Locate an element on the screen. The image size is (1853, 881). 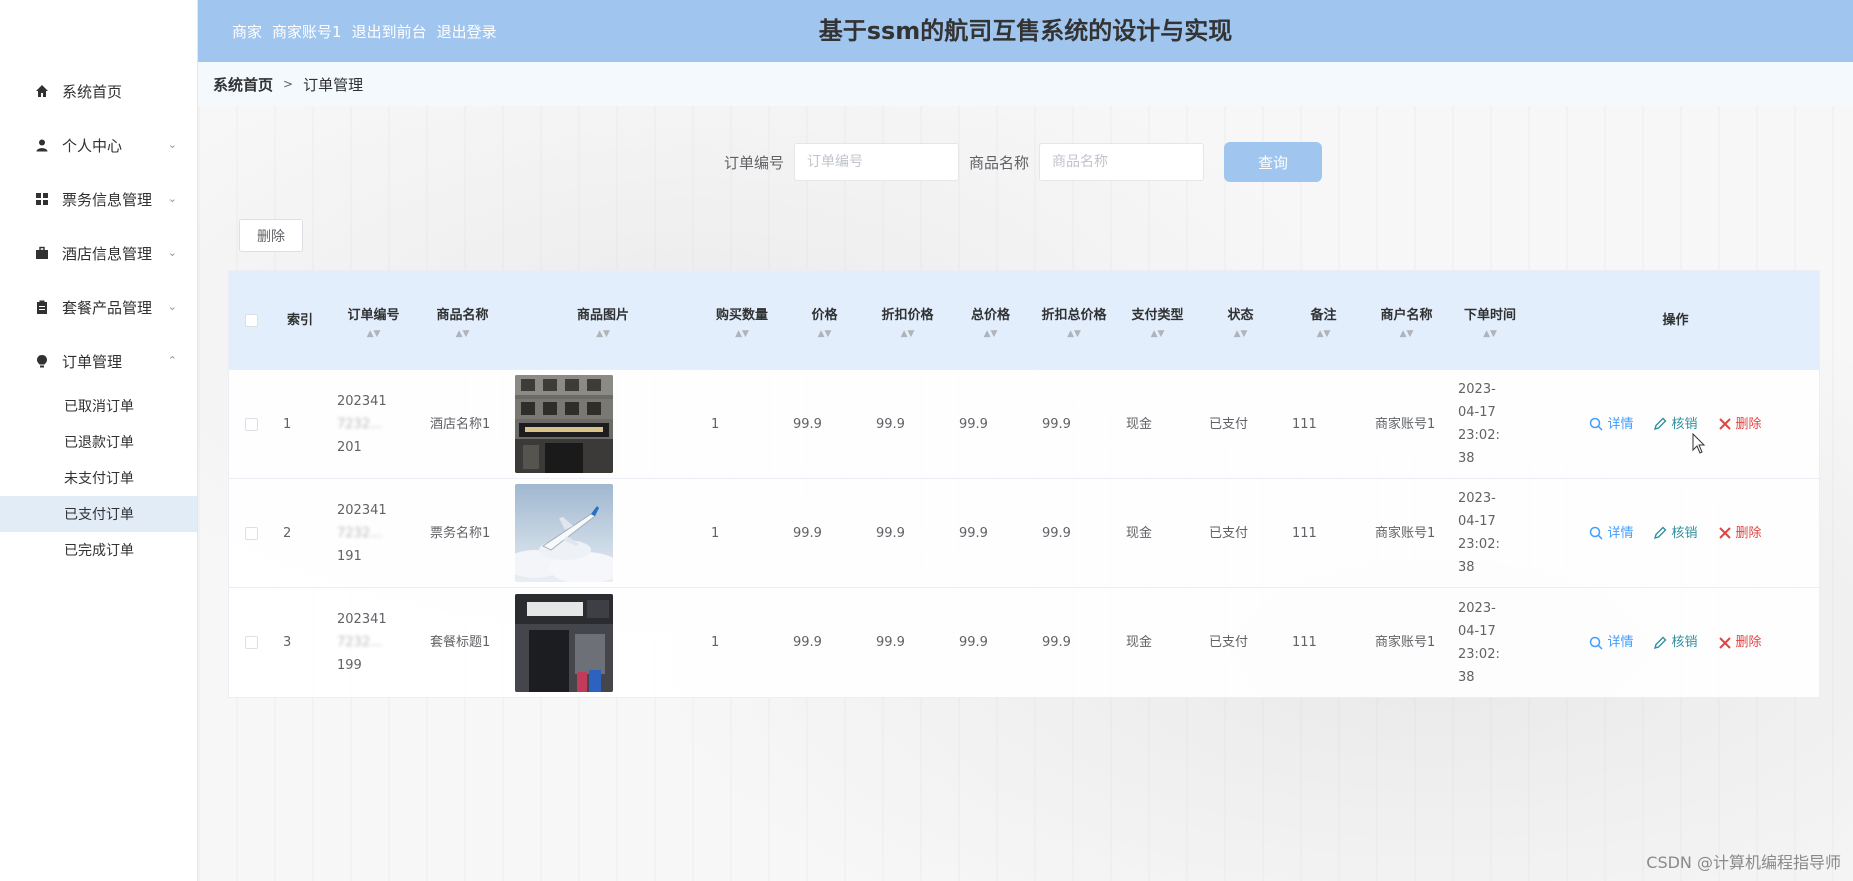
sidebar-item-hotels: 酒店信息管理 ⌄ is located at coordinates (98, 253).